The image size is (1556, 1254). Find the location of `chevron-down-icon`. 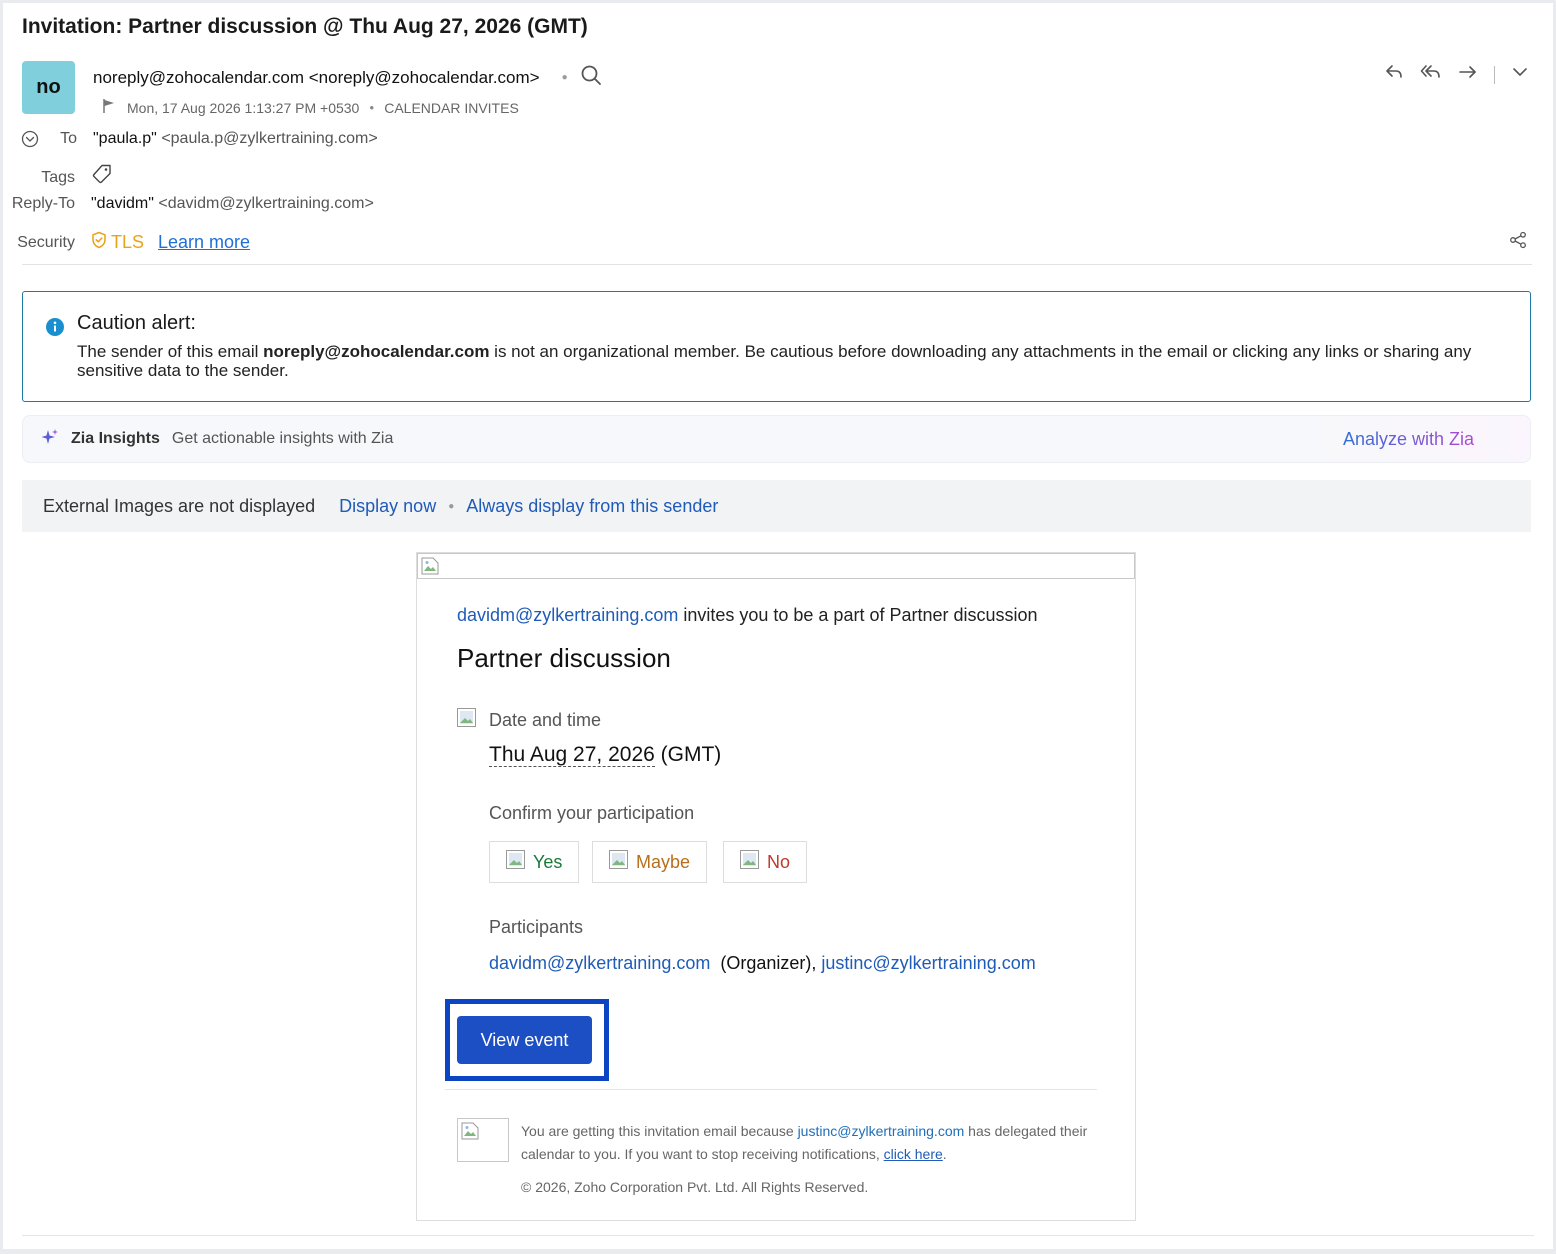

chevron-down-icon is located at coordinates (1520, 74).